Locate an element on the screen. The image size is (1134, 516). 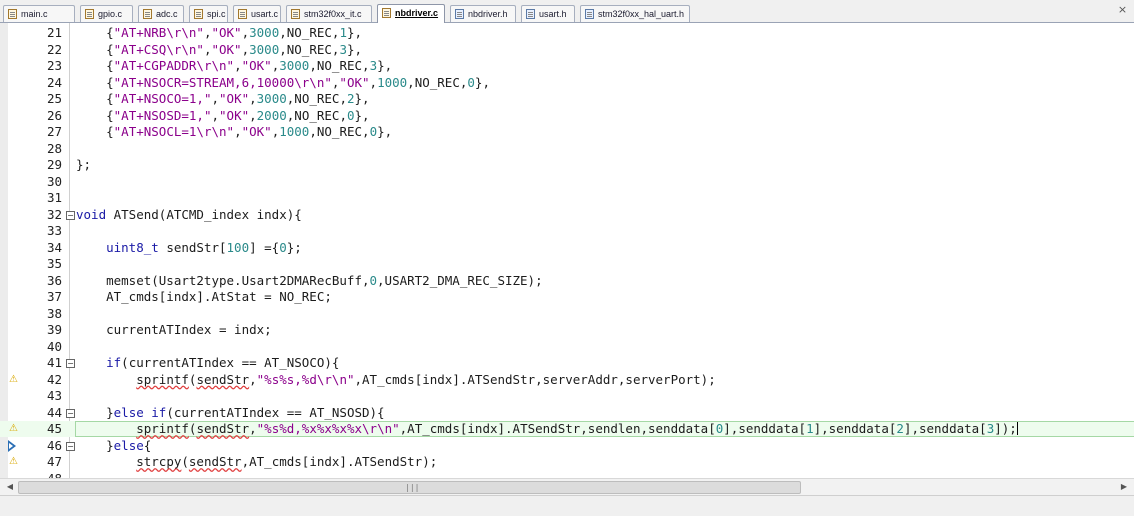
code-line: 41− if(currentATIndex == AT_NSOCO){ is located at coordinates (567, 363).